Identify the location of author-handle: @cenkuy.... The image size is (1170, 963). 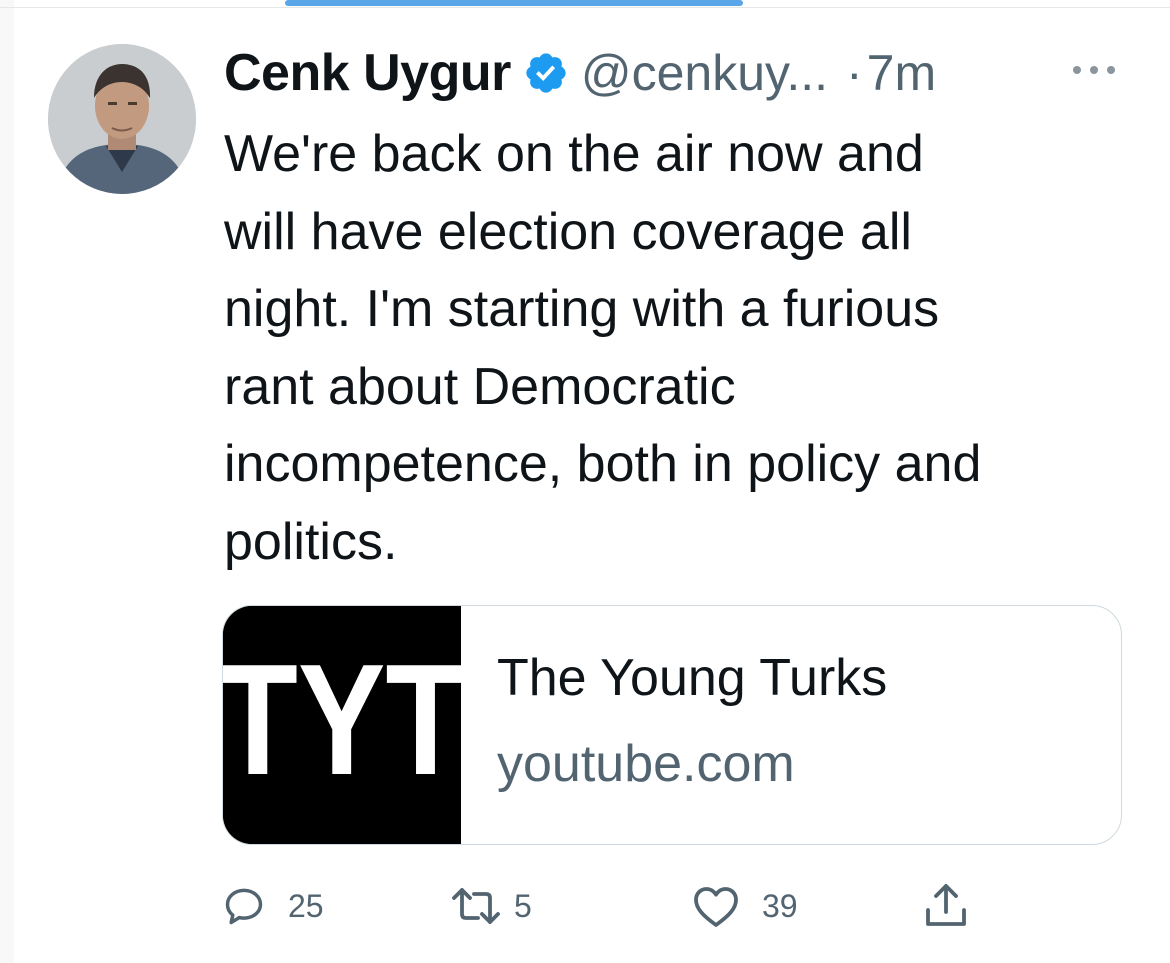
(704, 73).